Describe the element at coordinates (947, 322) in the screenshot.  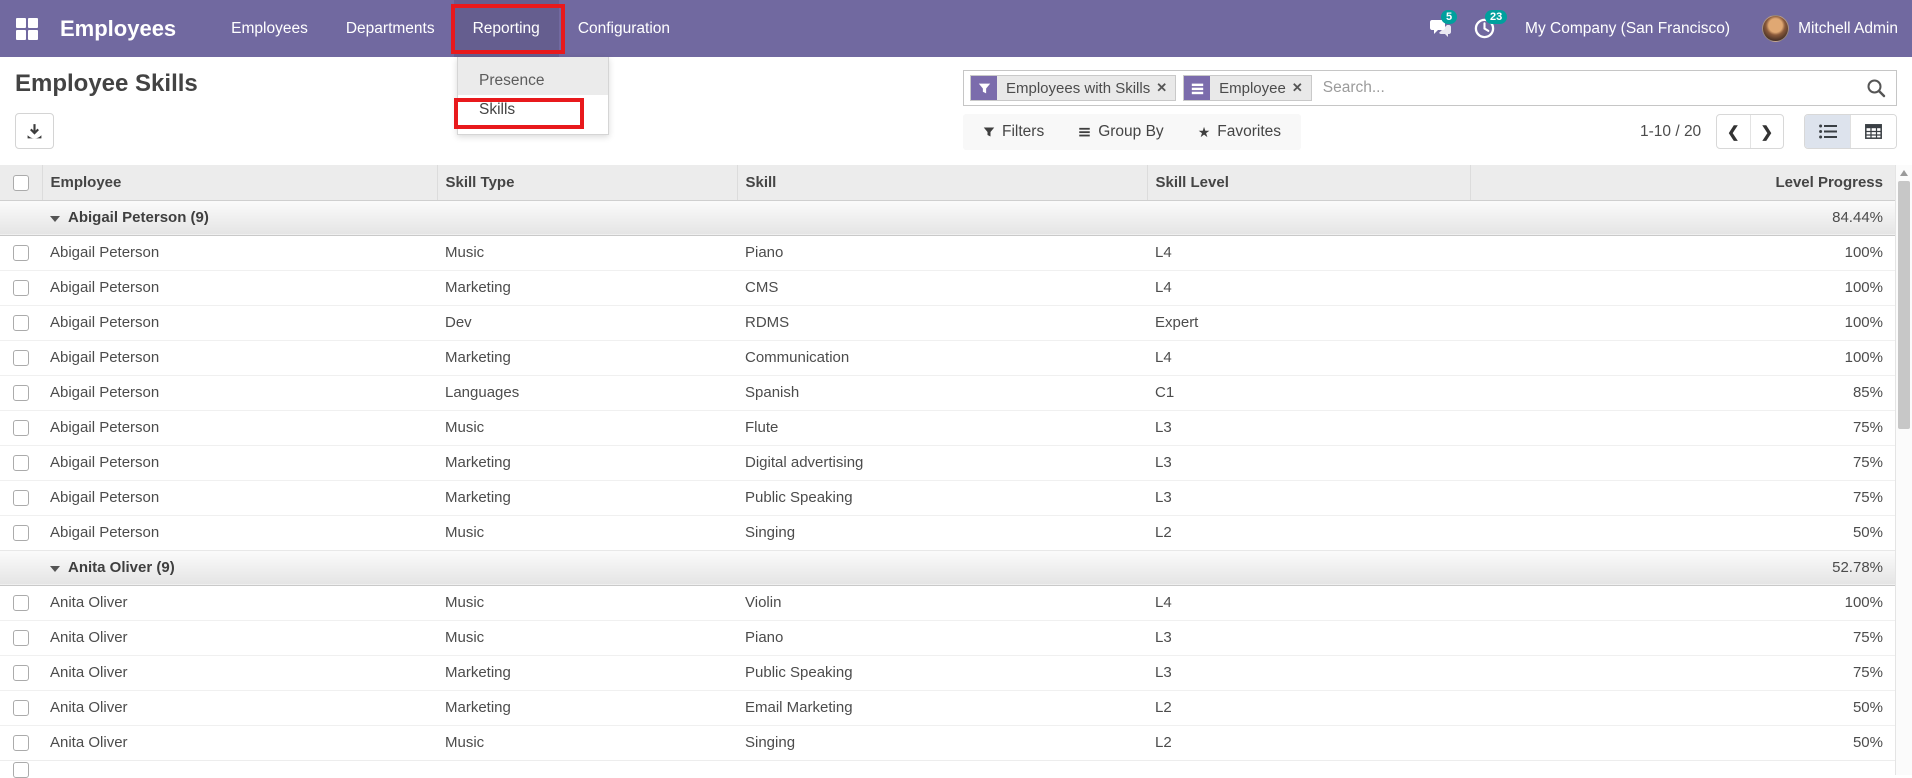
I see `table-row: Abigail Peterson Dev RDMS Expert 100%` at that location.